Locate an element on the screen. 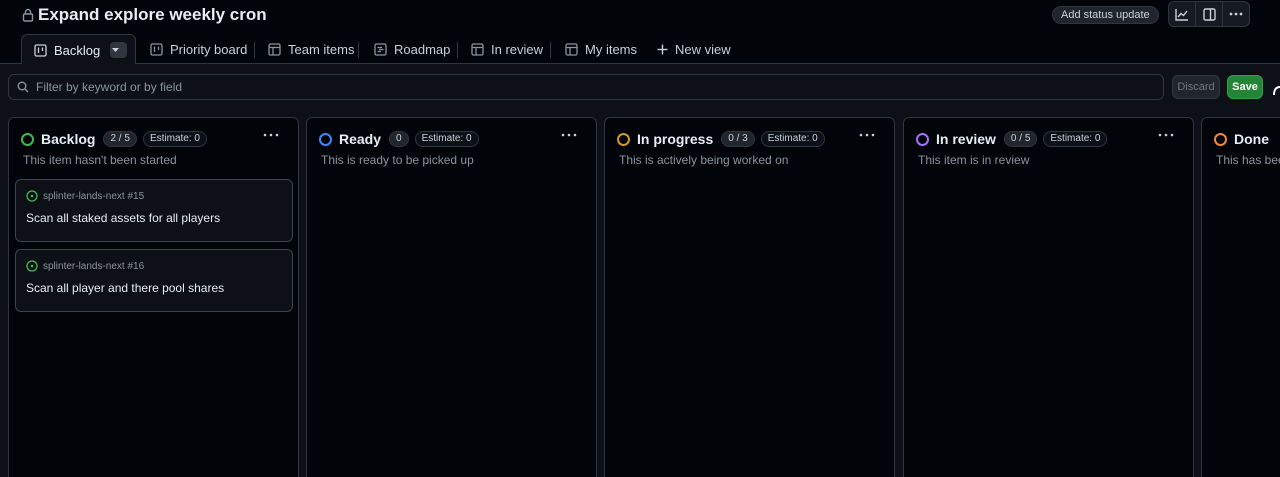 The image size is (1280, 477). tab-label: Backlog is located at coordinates (77, 50).